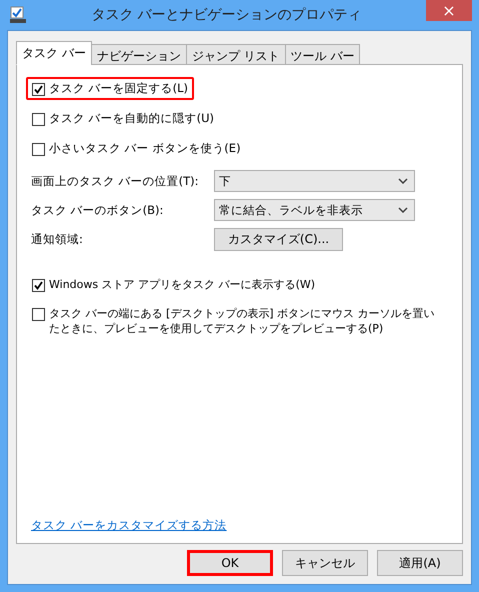 The width and height of the screenshot is (479, 592). What do you see at coordinates (18, 15) in the screenshot?
I see `checkbox-window-icon` at bounding box center [18, 15].